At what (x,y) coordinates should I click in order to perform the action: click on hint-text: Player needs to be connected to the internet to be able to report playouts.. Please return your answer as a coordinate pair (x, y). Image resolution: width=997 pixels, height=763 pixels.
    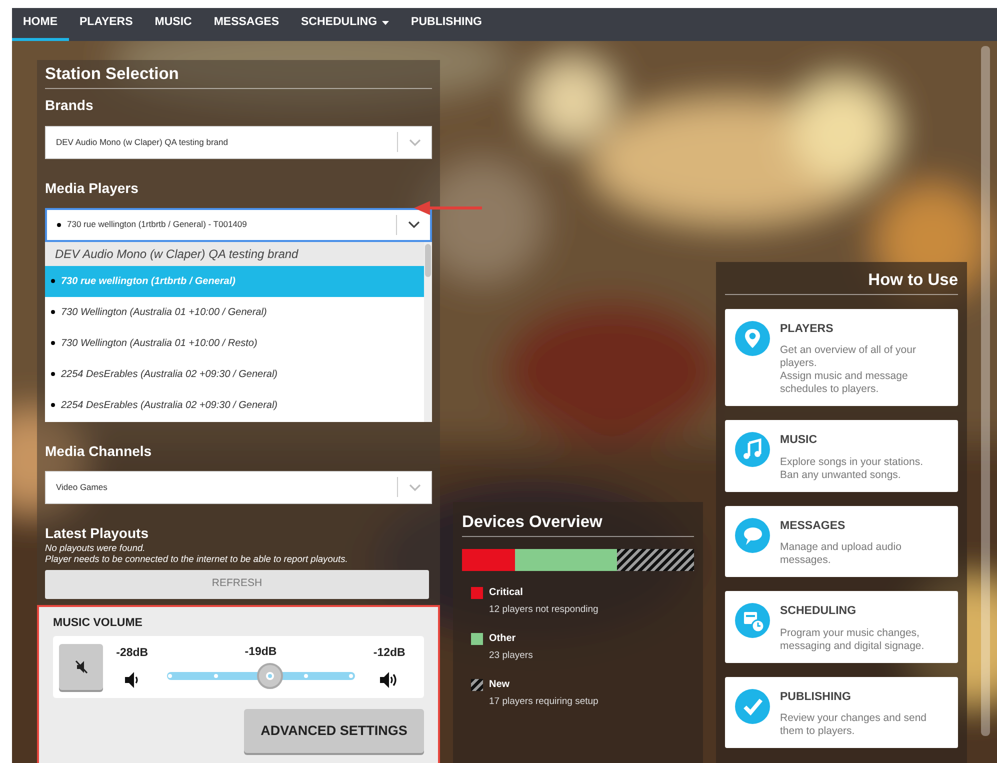
    Looking at the image, I should click on (197, 560).